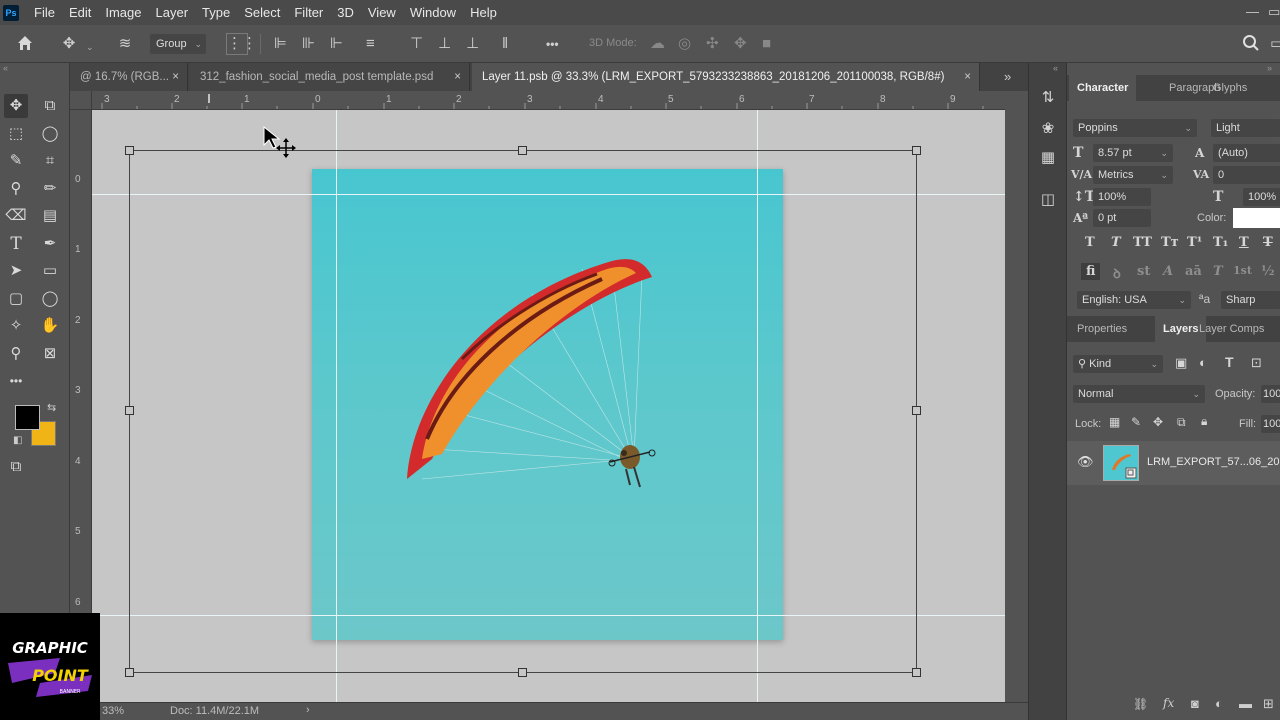 Image resolution: width=1280 pixels, height=720 pixels. What do you see at coordinates (1219, 703) in the screenshot?
I see `adjustment-layer-icon: ◐` at bounding box center [1219, 703].